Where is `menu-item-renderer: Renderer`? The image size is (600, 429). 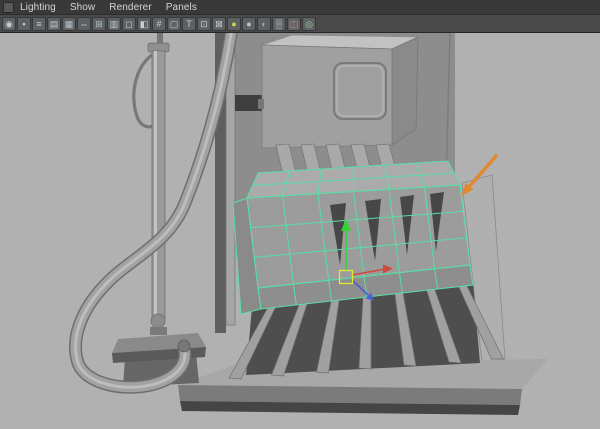 menu-item-renderer: Renderer is located at coordinates (130, 7).